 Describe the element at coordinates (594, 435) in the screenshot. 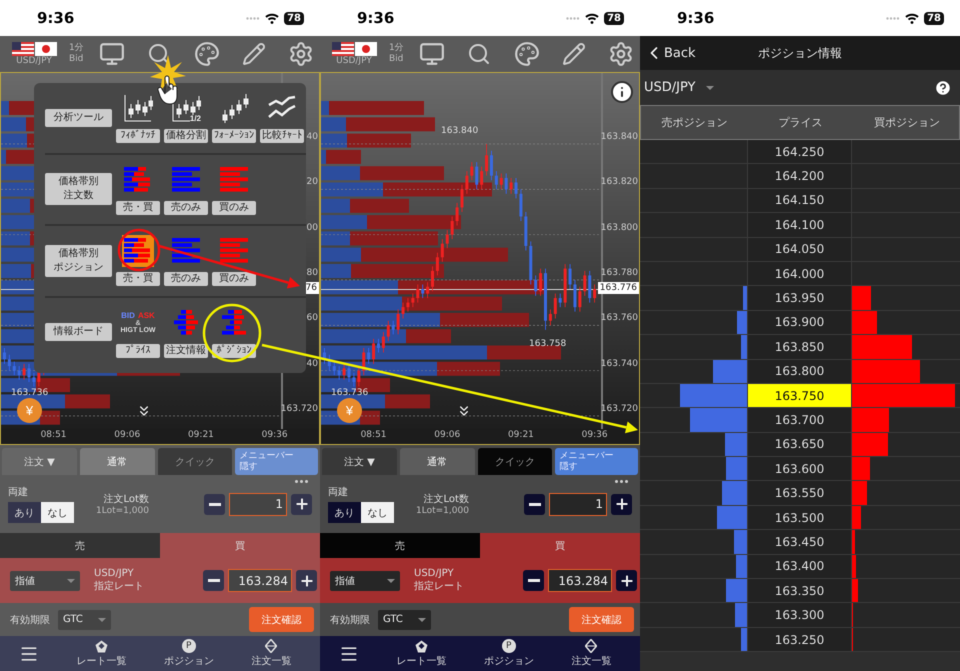

I see `time-axis-label: 09:36` at that location.